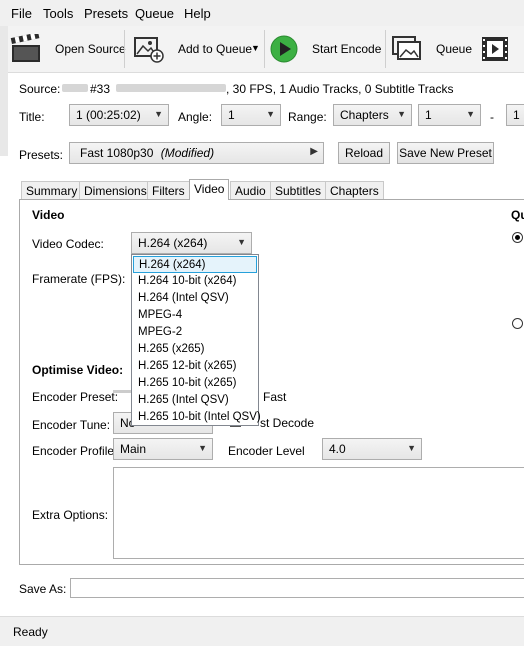  I want to click on tab-summary: Summary, so click(52, 190).